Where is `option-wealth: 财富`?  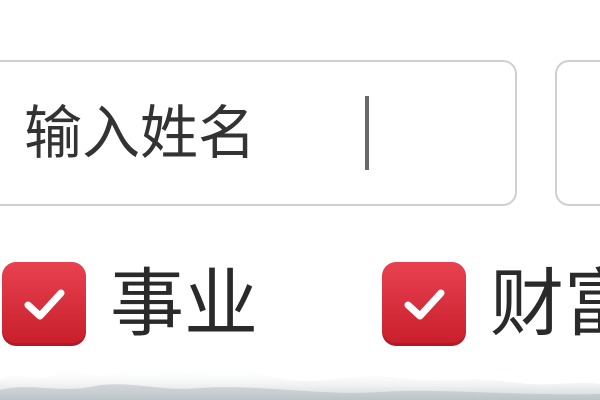
option-wealth: 财富 is located at coordinates (491, 304).